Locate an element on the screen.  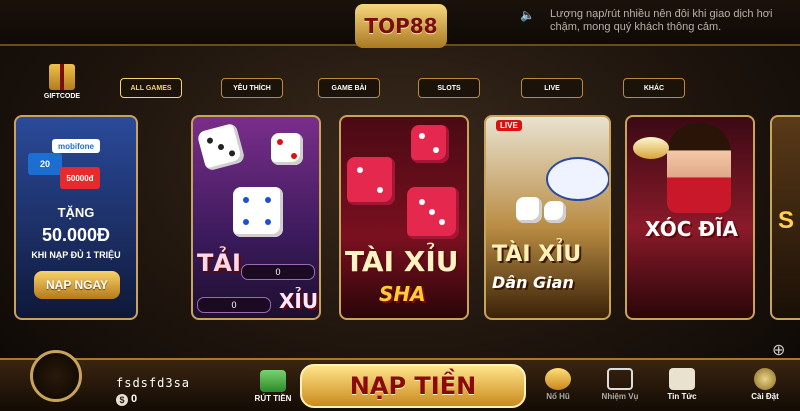
slot-777-icon is located at coordinates (558, 379).